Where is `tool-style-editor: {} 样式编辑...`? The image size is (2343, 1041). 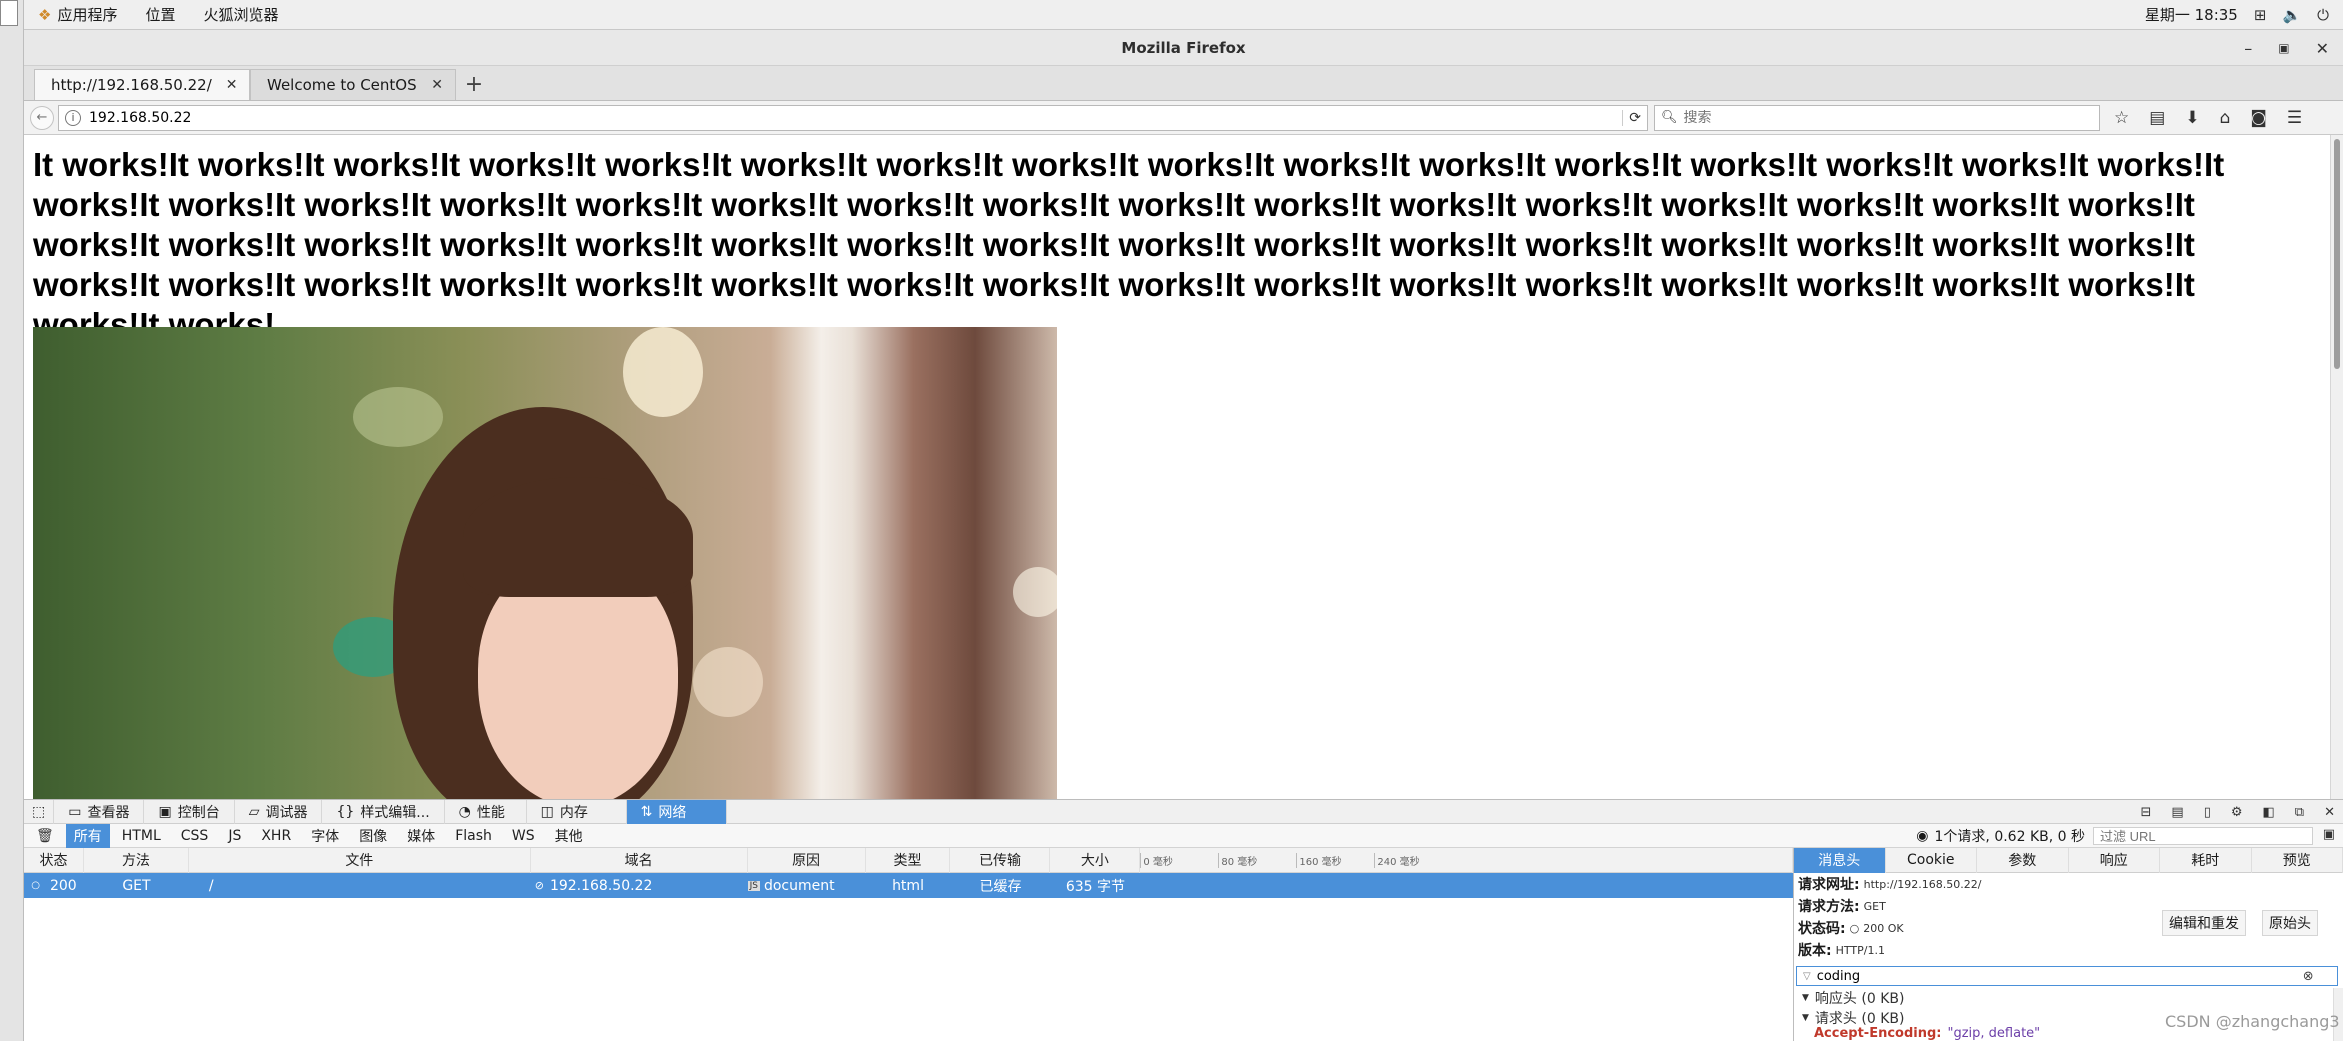 tool-style-editor: {} 样式编辑... is located at coordinates (383, 811).